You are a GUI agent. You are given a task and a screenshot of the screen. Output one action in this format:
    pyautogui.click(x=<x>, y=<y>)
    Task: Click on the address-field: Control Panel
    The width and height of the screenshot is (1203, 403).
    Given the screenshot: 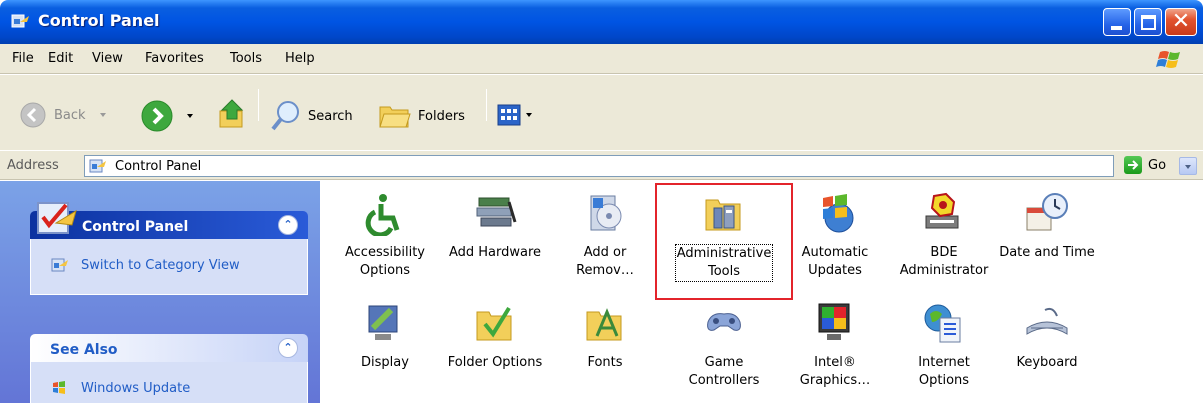 What is the action you would take?
    pyautogui.click(x=640, y=166)
    